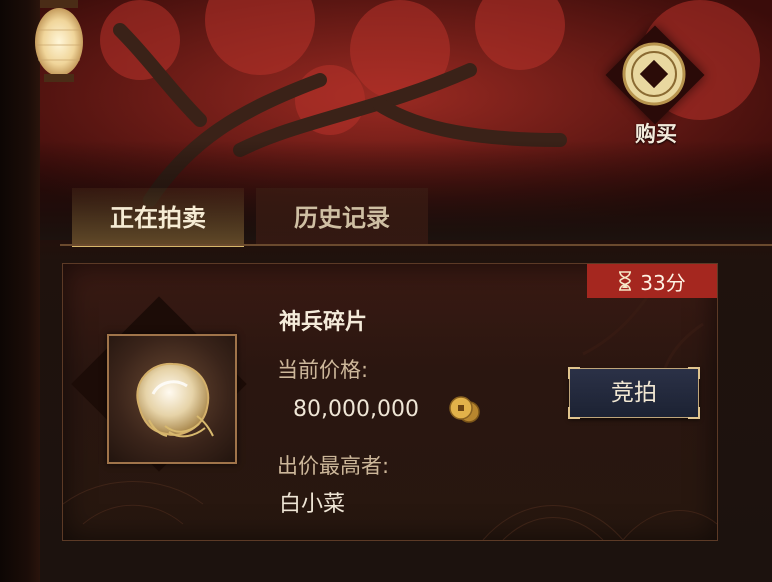 This screenshot has height=582, width=772. What do you see at coordinates (333, 466) in the screenshot?
I see `highest-bidder-label: 出价最高者:` at bounding box center [333, 466].